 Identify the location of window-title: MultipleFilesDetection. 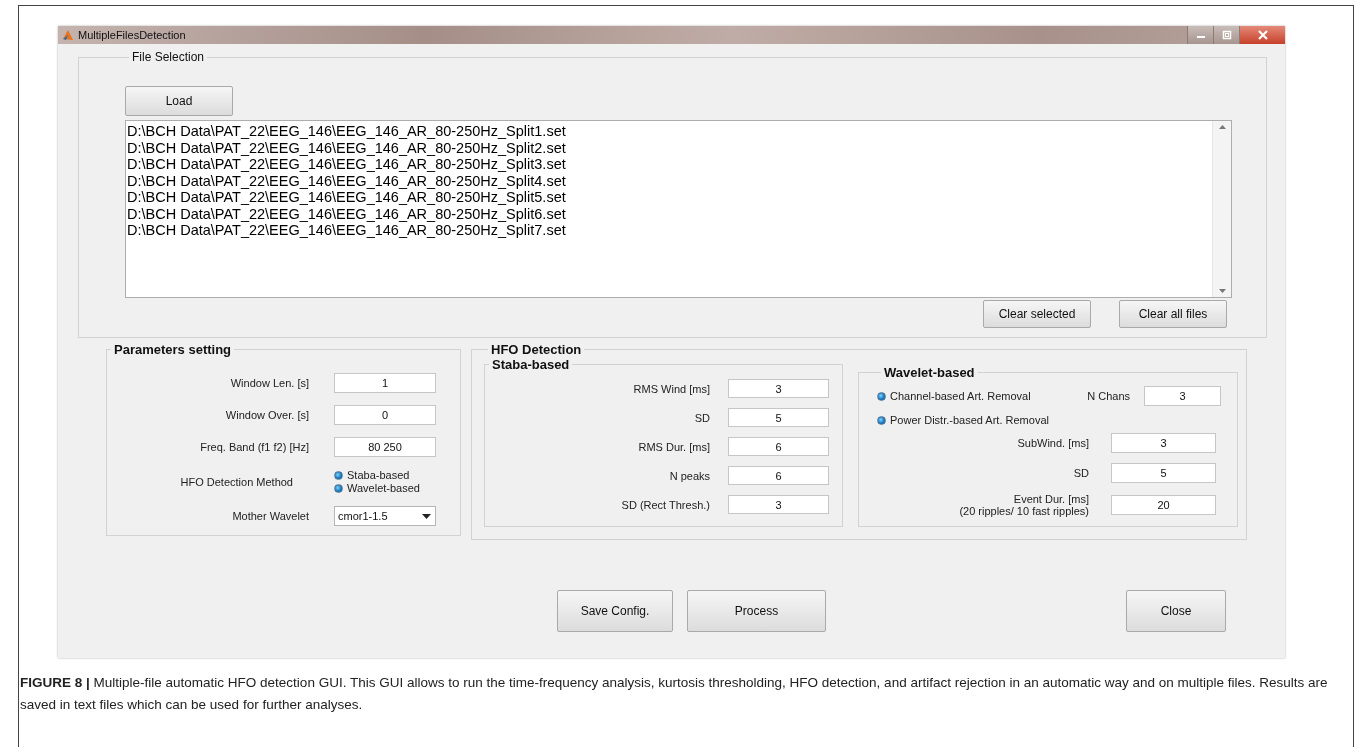
(132, 35).